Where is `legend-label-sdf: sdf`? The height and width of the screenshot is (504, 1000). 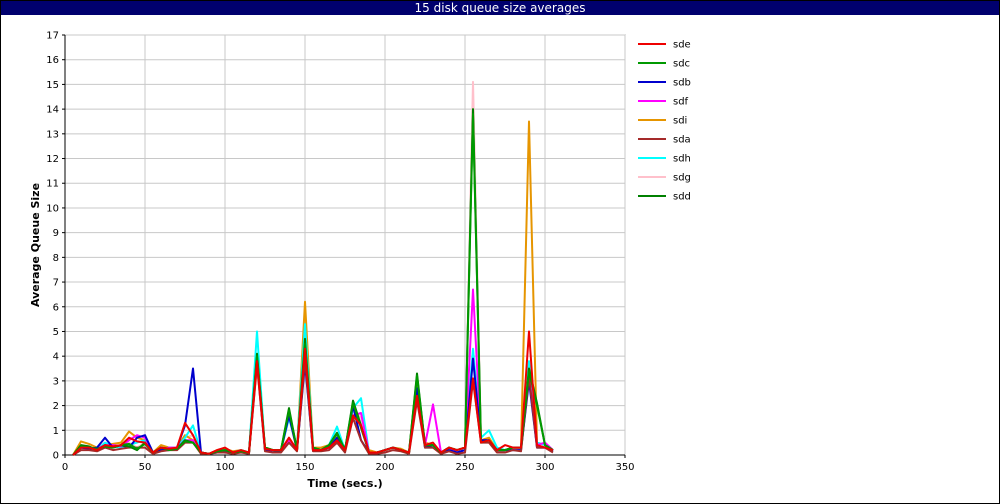 legend-label-sdf: sdf is located at coordinates (681, 102).